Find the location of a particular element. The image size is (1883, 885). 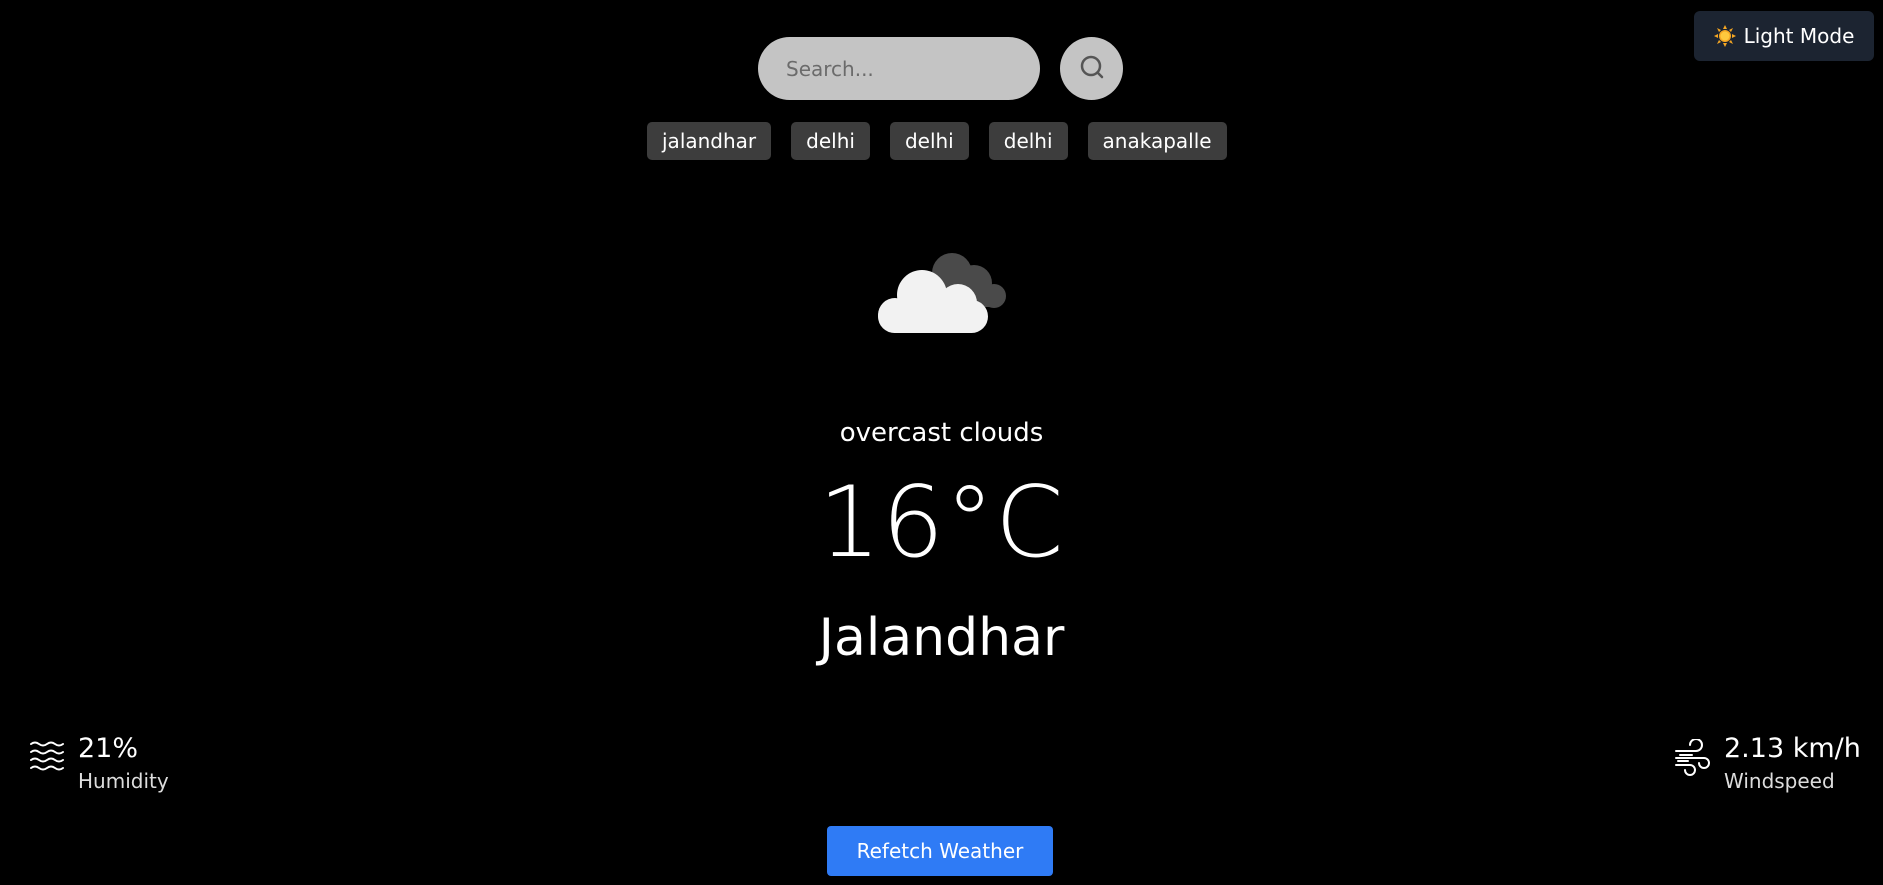

temperature: 16°C is located at coordinates (941, 523).